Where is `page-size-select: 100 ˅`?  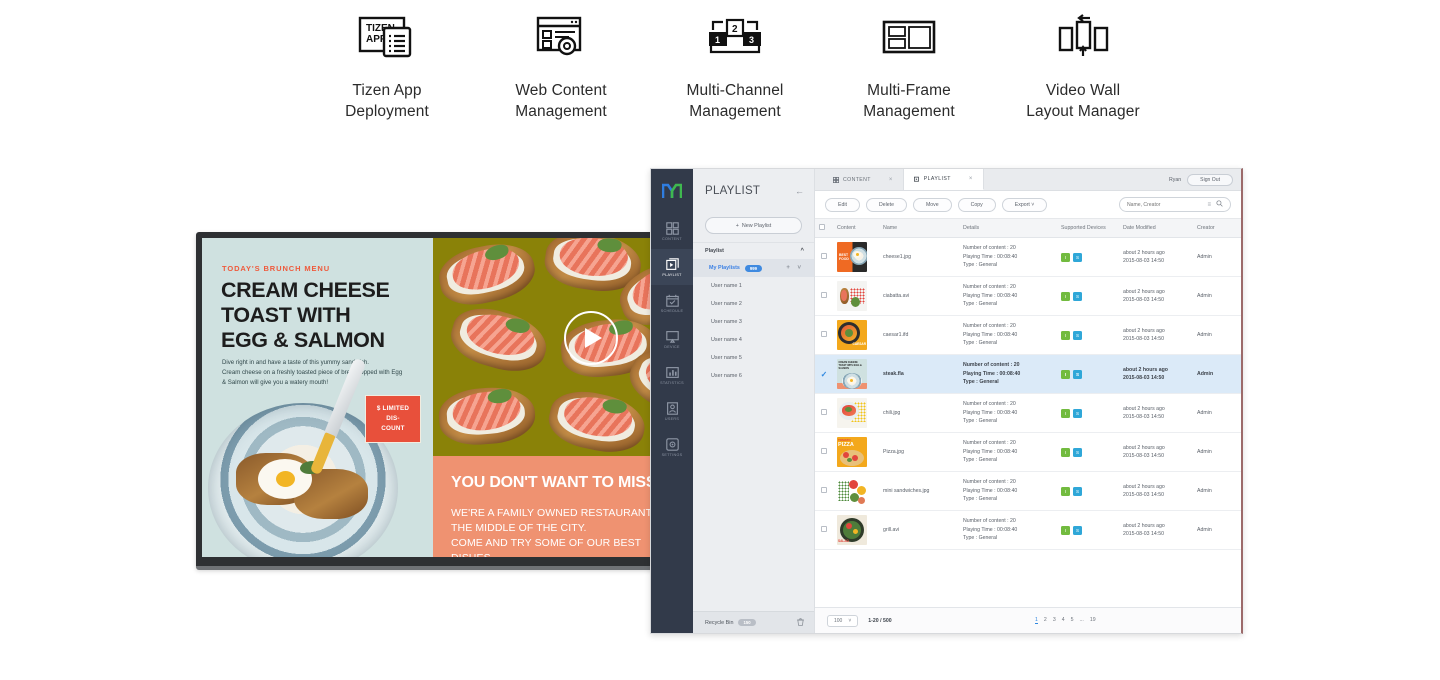 page-size-select: 100 ˅ is located at coordinates (843, 620).